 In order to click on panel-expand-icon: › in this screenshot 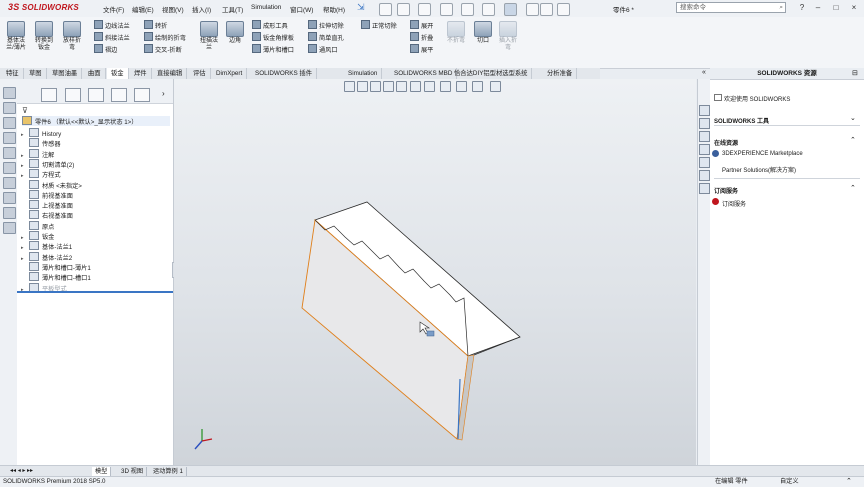, I will do `click(163, 93)`.